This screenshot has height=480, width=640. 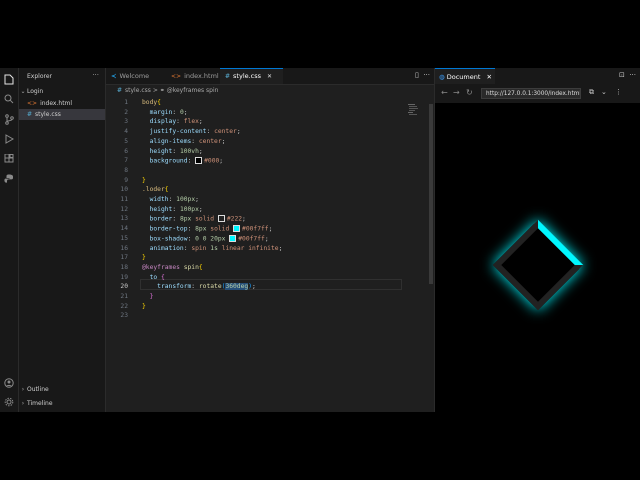 I want to click on tab-label: Document, so click(x=463, y=77).